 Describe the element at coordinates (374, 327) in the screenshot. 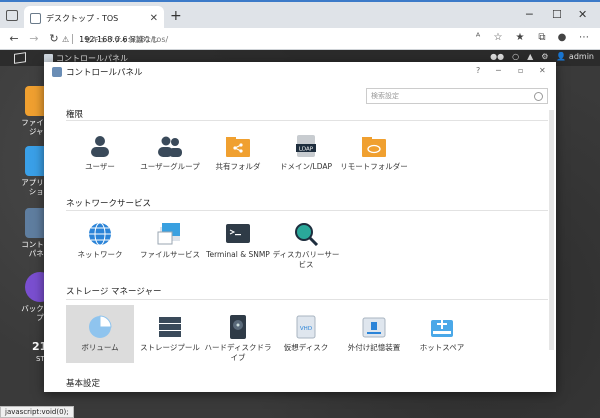

I see `usb-drive-icon` at that location.